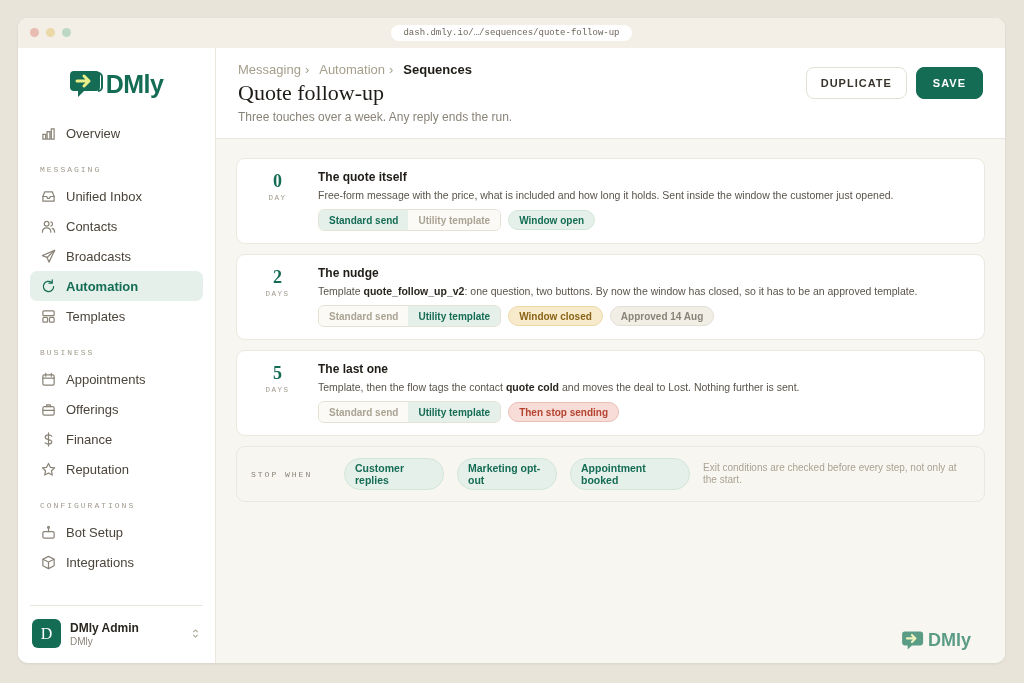 The height and width of the screenshot is (683, 1024). I want to click on minimize-dot, so click(50, 32).